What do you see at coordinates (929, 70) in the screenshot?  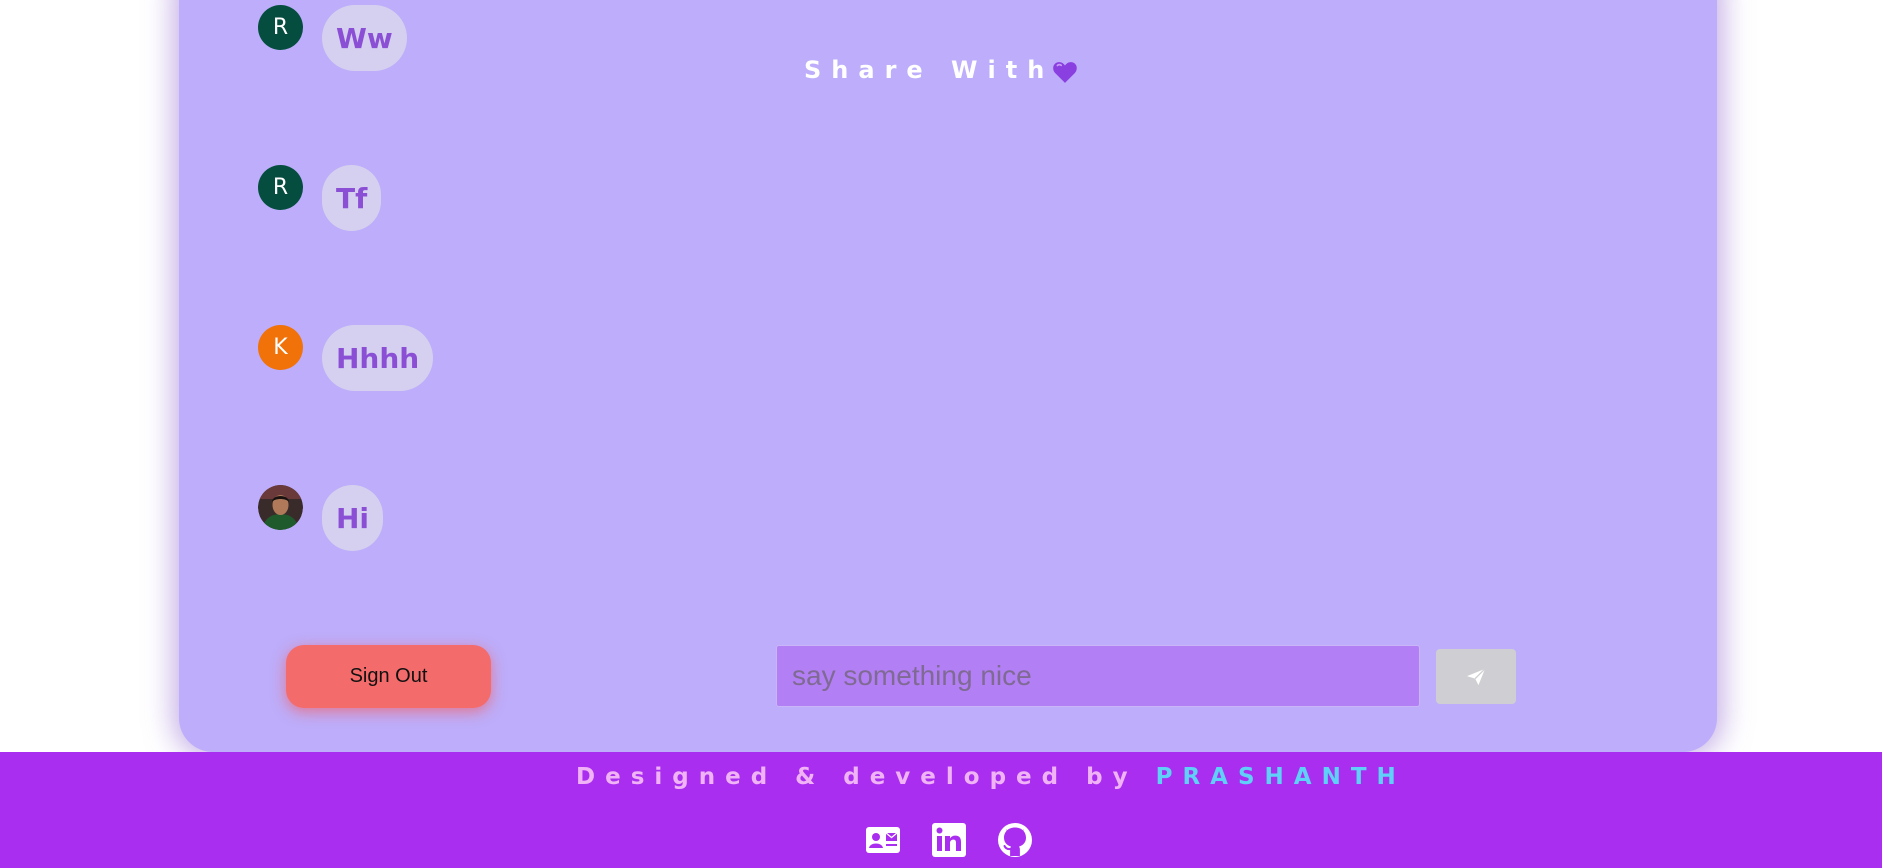 I see `page-title: Share With` at bounding box center [929, 70].